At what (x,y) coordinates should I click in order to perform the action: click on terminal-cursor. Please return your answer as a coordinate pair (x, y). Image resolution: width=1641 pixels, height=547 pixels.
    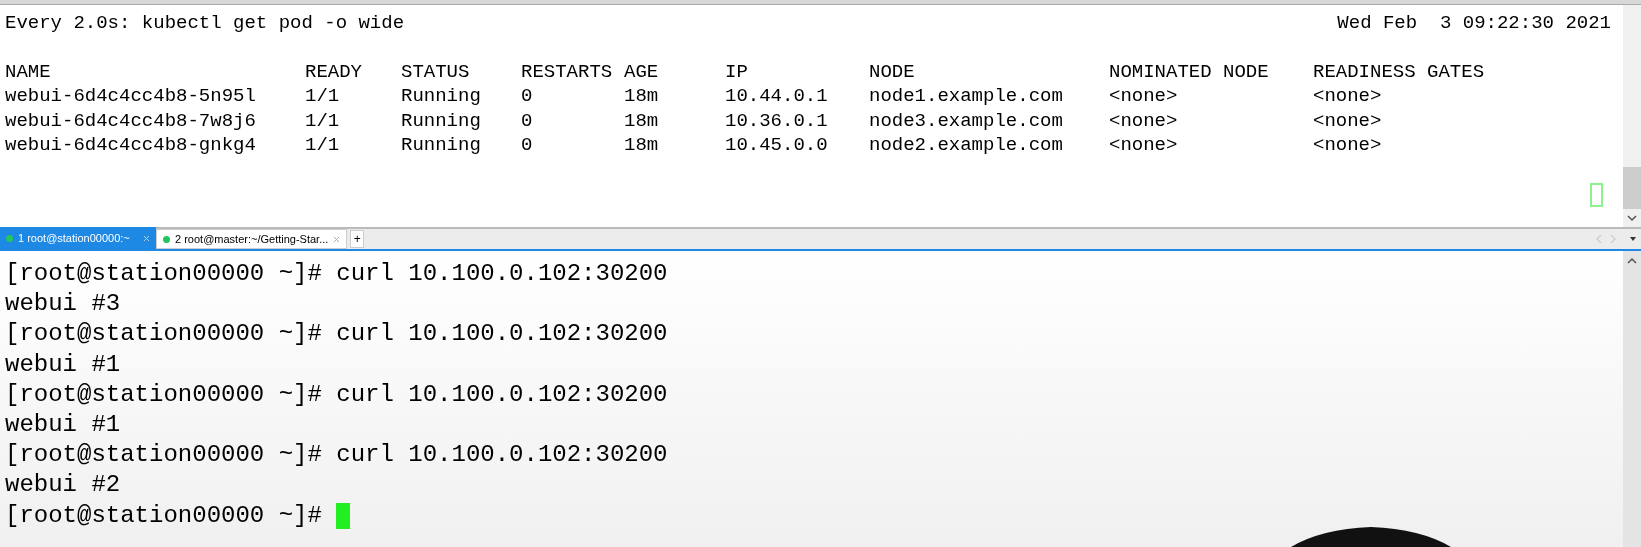
    Looking at the image, I should click on (342, 515).